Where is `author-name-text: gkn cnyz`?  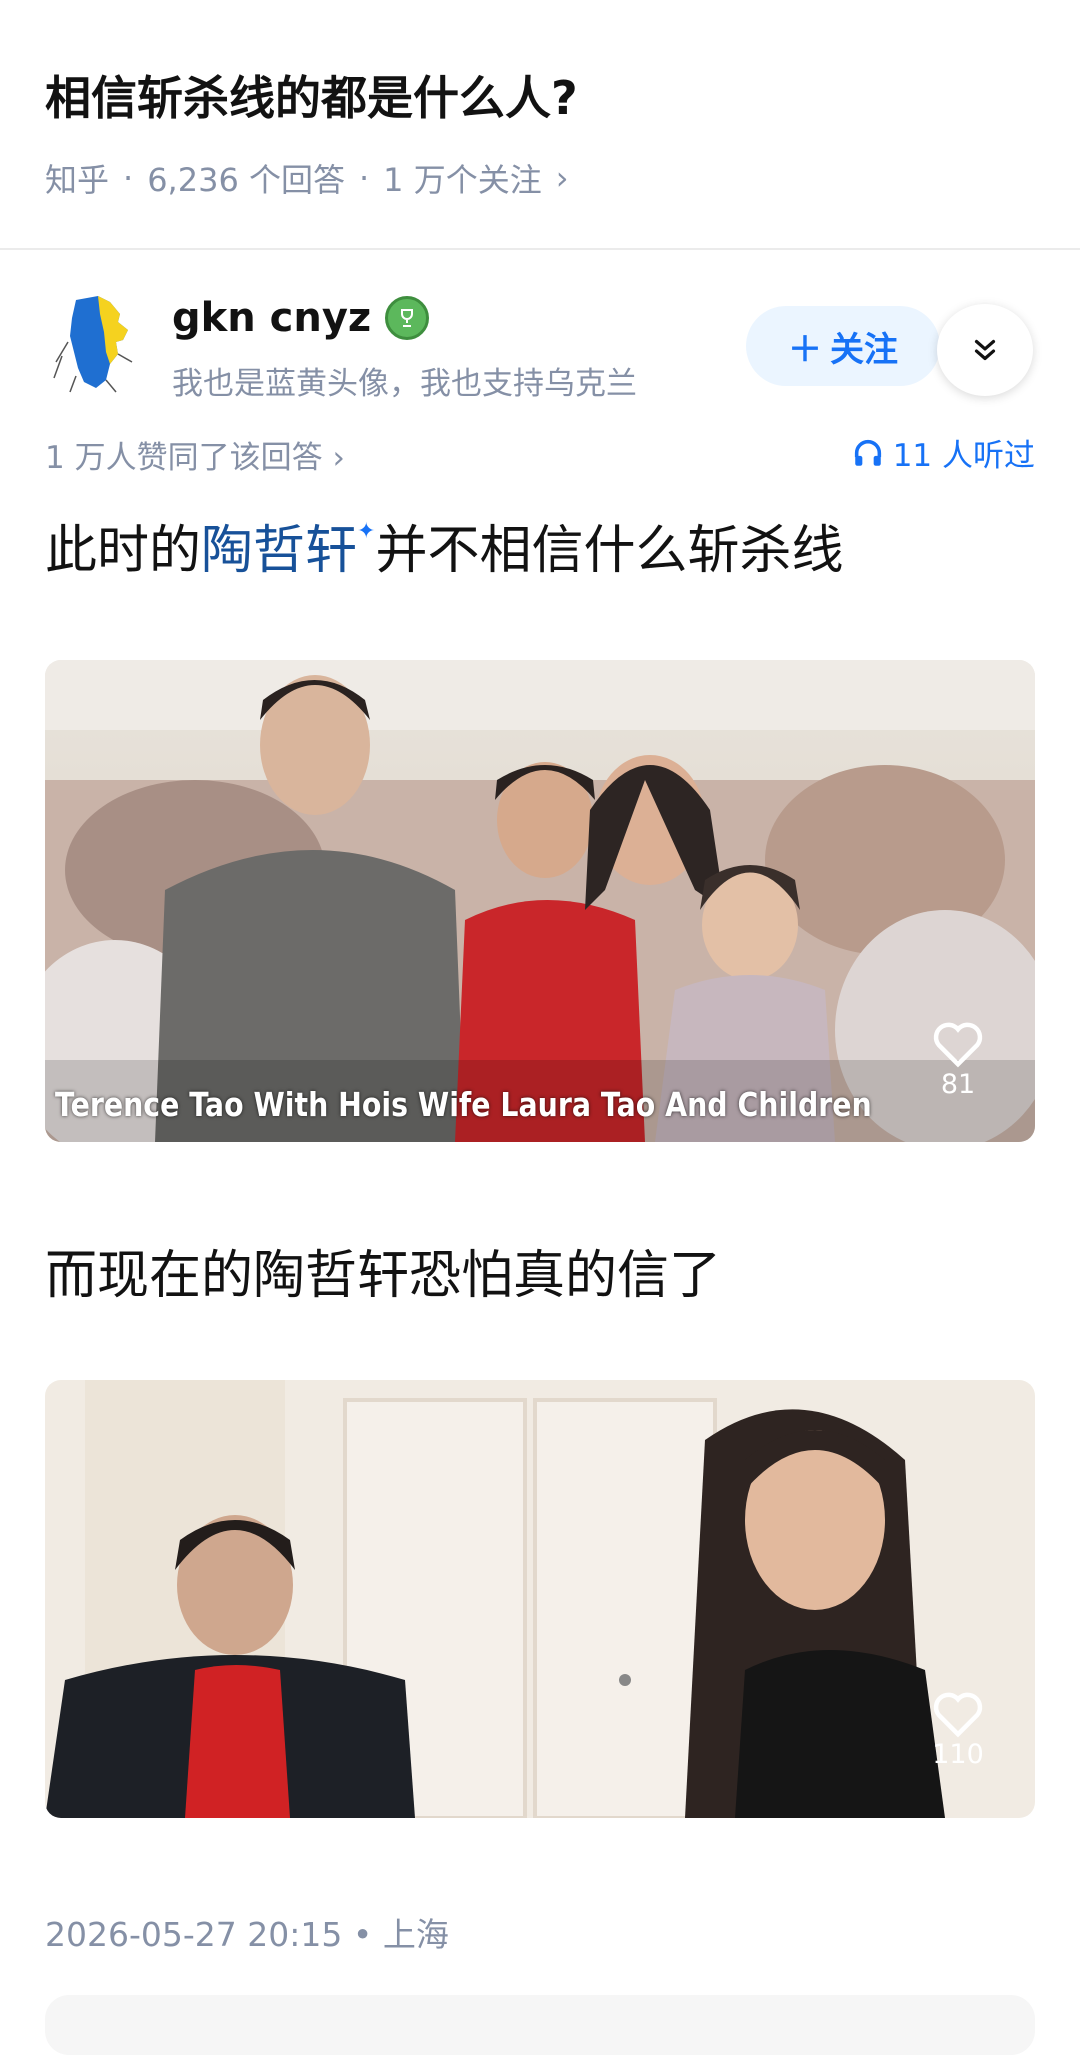
author-name-text: gkn cnyz is located at coordinates (272, 318).